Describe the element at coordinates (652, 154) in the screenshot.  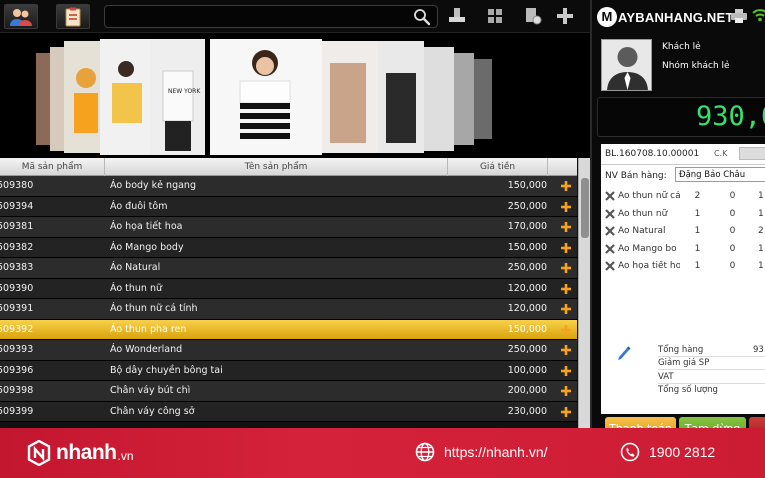
I see `bill-code: BL.160708.10.00001` at that location.